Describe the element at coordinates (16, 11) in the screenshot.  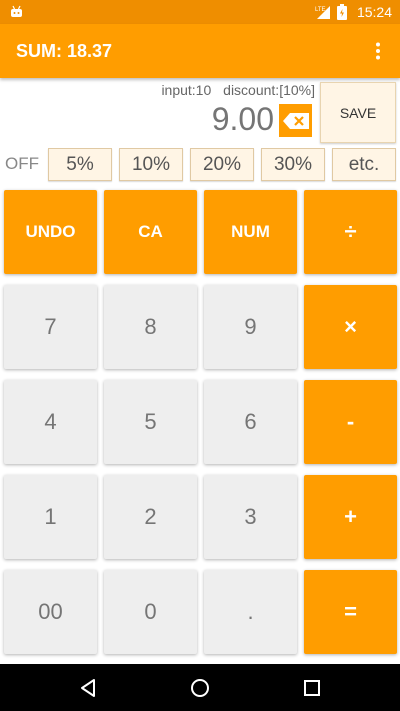
I see `android-icon` at that location.